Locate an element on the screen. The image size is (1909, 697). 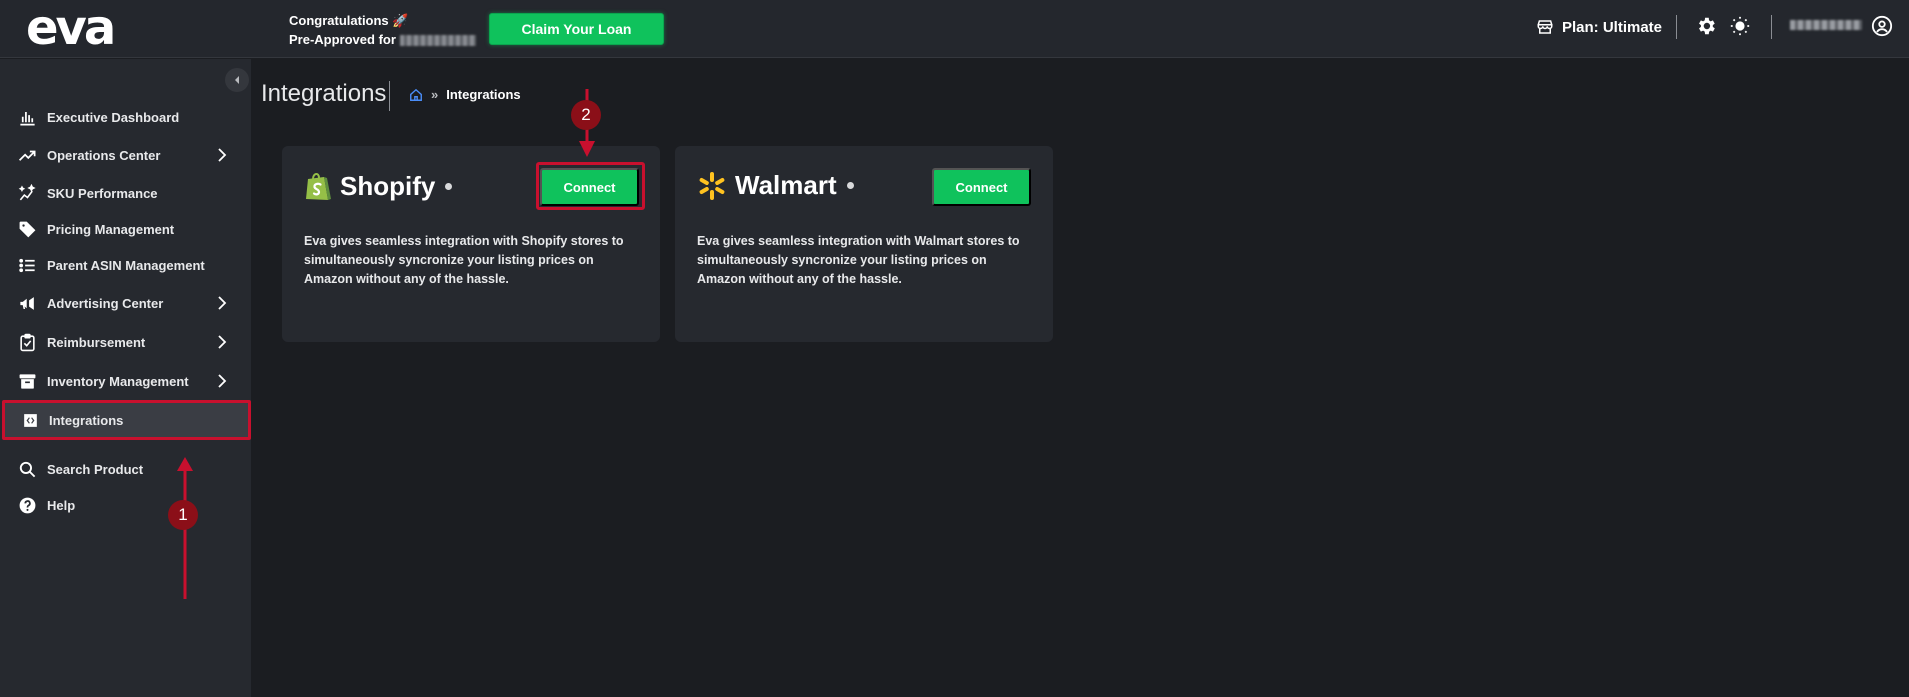
annotation-highlight-connect is located at coordinates (590, 186).